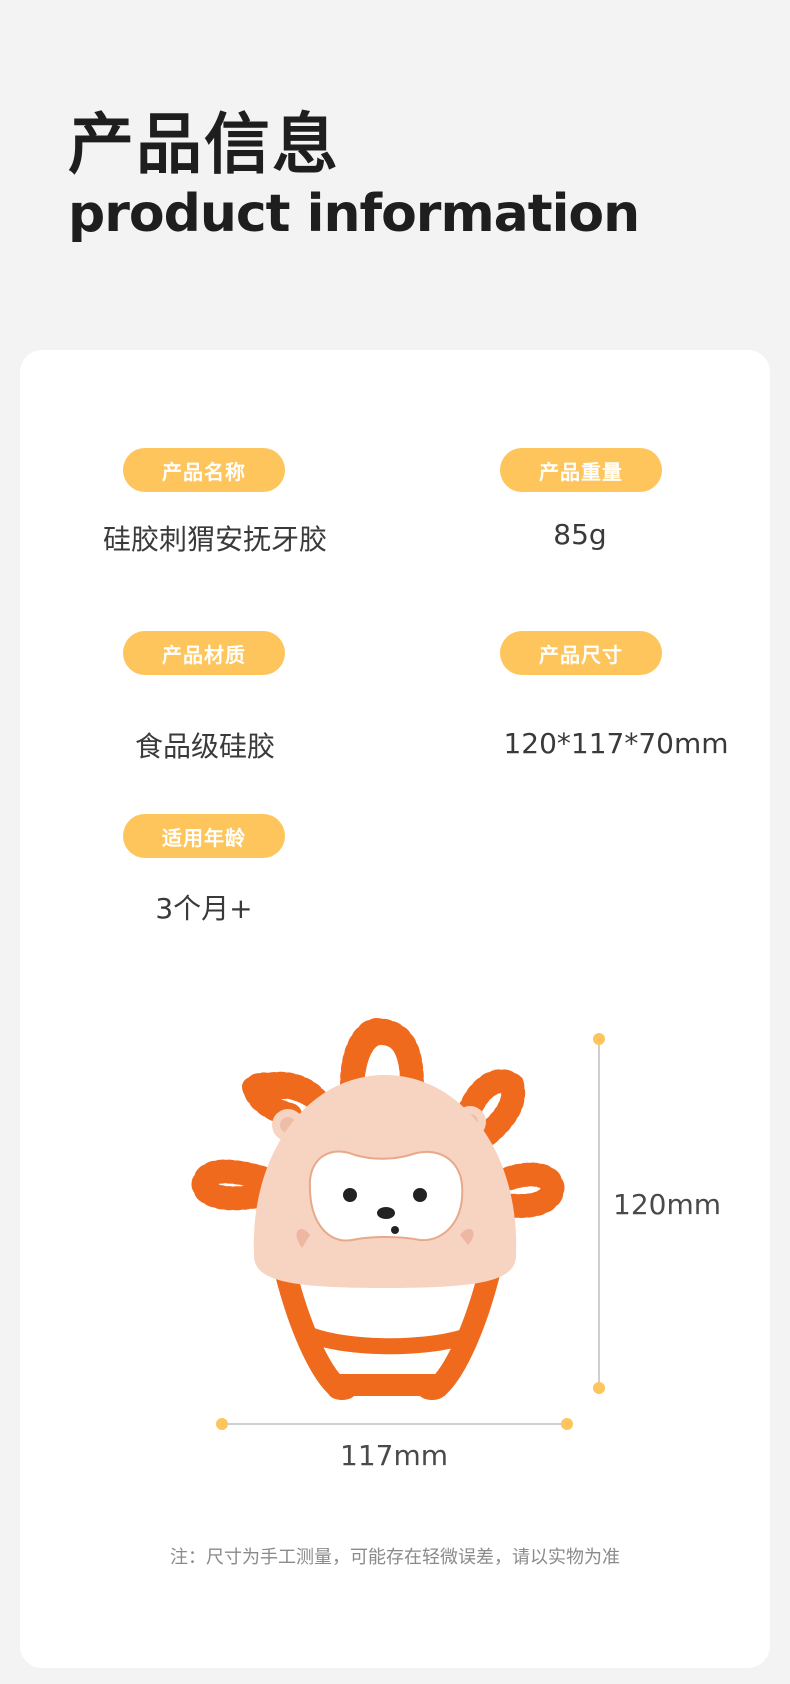 This screenshot has height=1684, width=790. I want to click on height-dimension-label: 120mm, so click(667, 1204).